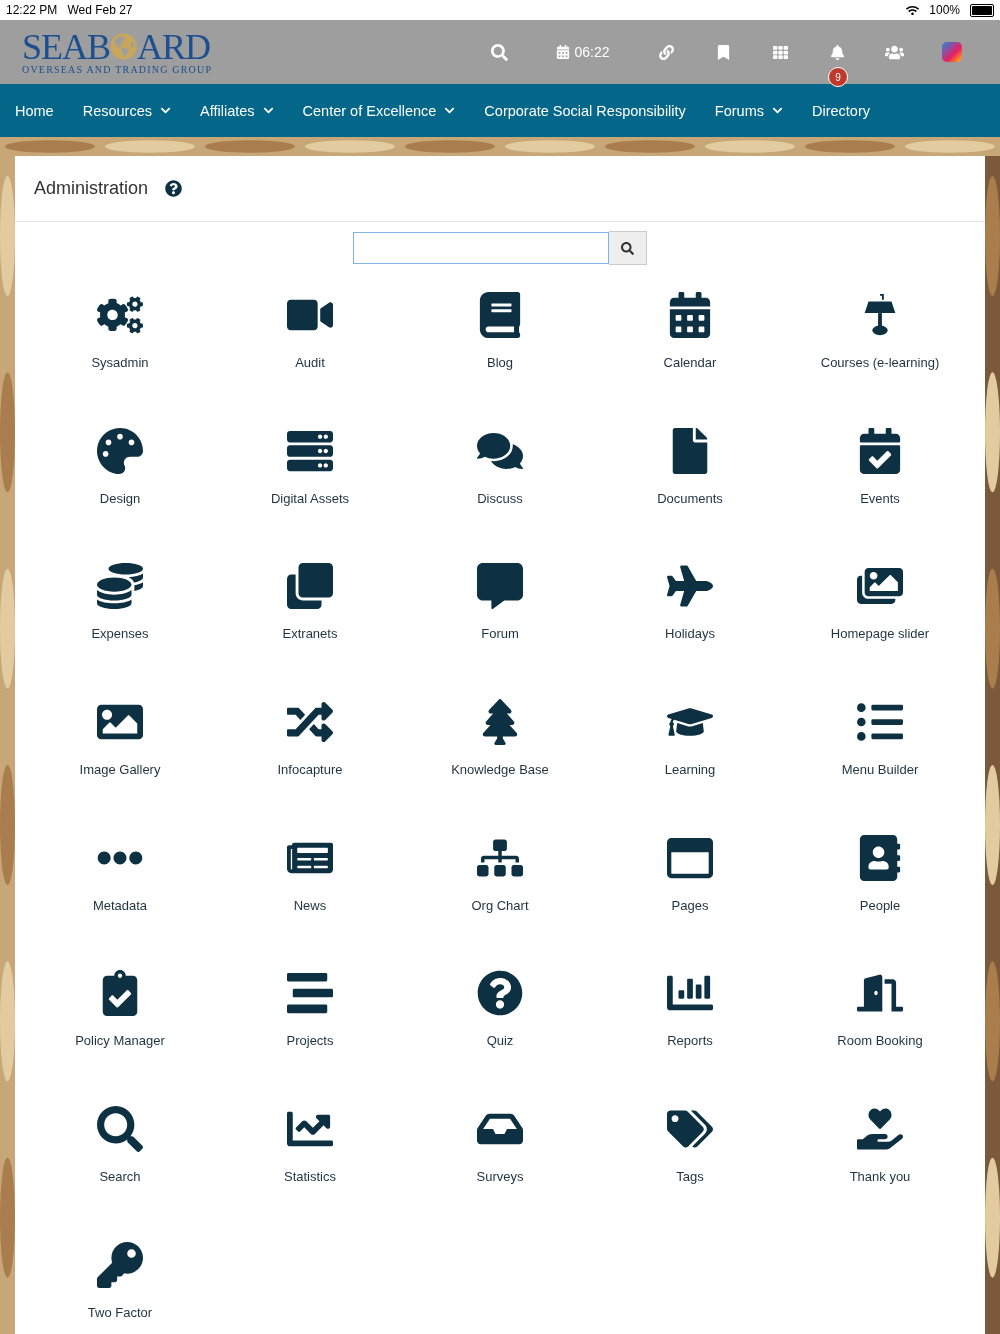  Describe the element at coordinates (880, 450) in the screenshot. I see `calendar-check-icon` at that location.